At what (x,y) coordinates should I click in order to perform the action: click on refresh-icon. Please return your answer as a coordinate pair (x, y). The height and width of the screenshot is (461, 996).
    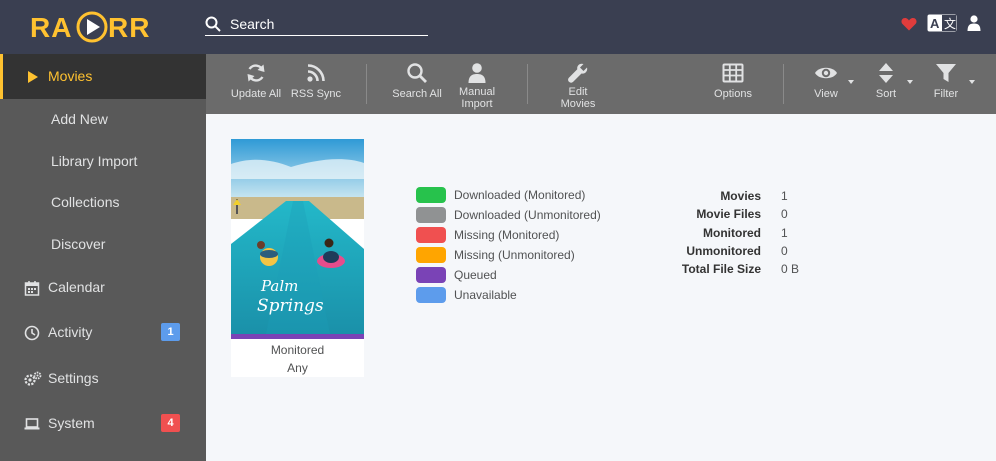
    Looking at the image, I should click on (256, 73).